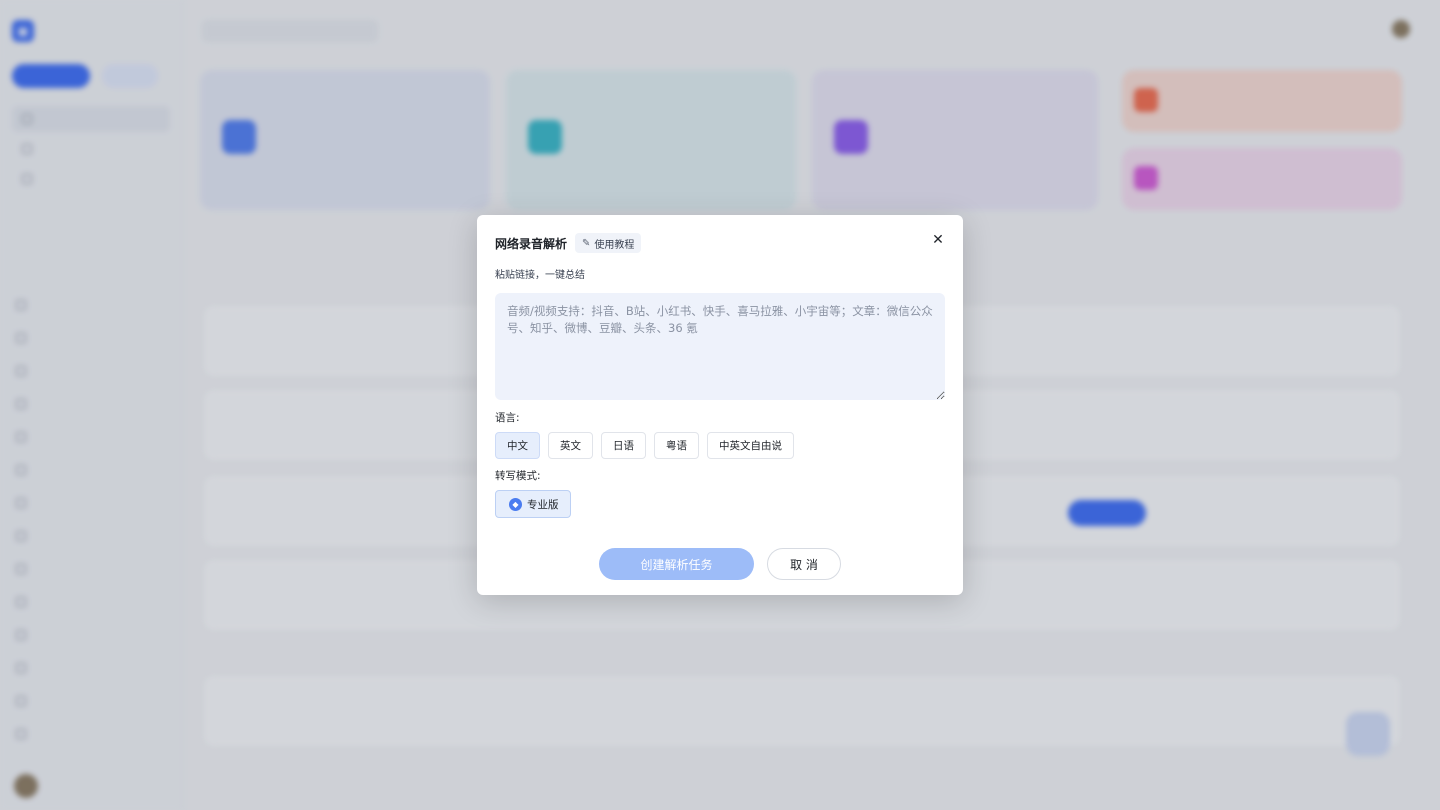 The width and height of the screenshot is (1440, 810). What do you see at coordinates (614, 245) in the screenshot?
I see `tutorial-label: 使用教程` at bounding box center [614, 245].